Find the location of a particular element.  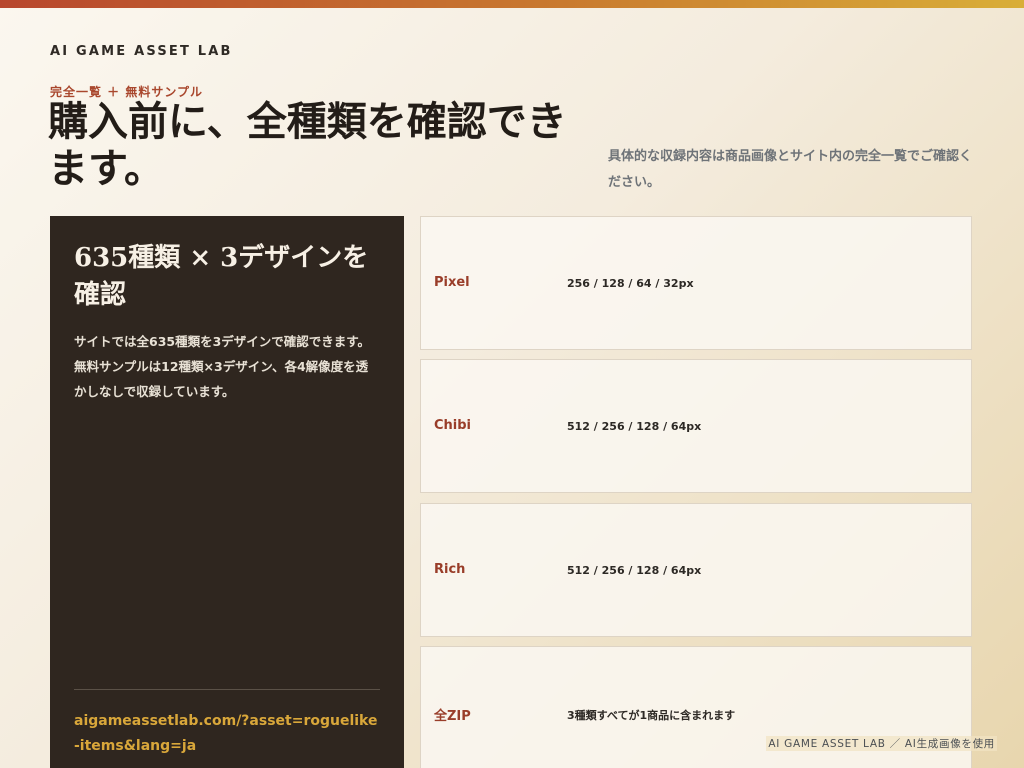

top-accent-bar is located at coordinates (512, 4).